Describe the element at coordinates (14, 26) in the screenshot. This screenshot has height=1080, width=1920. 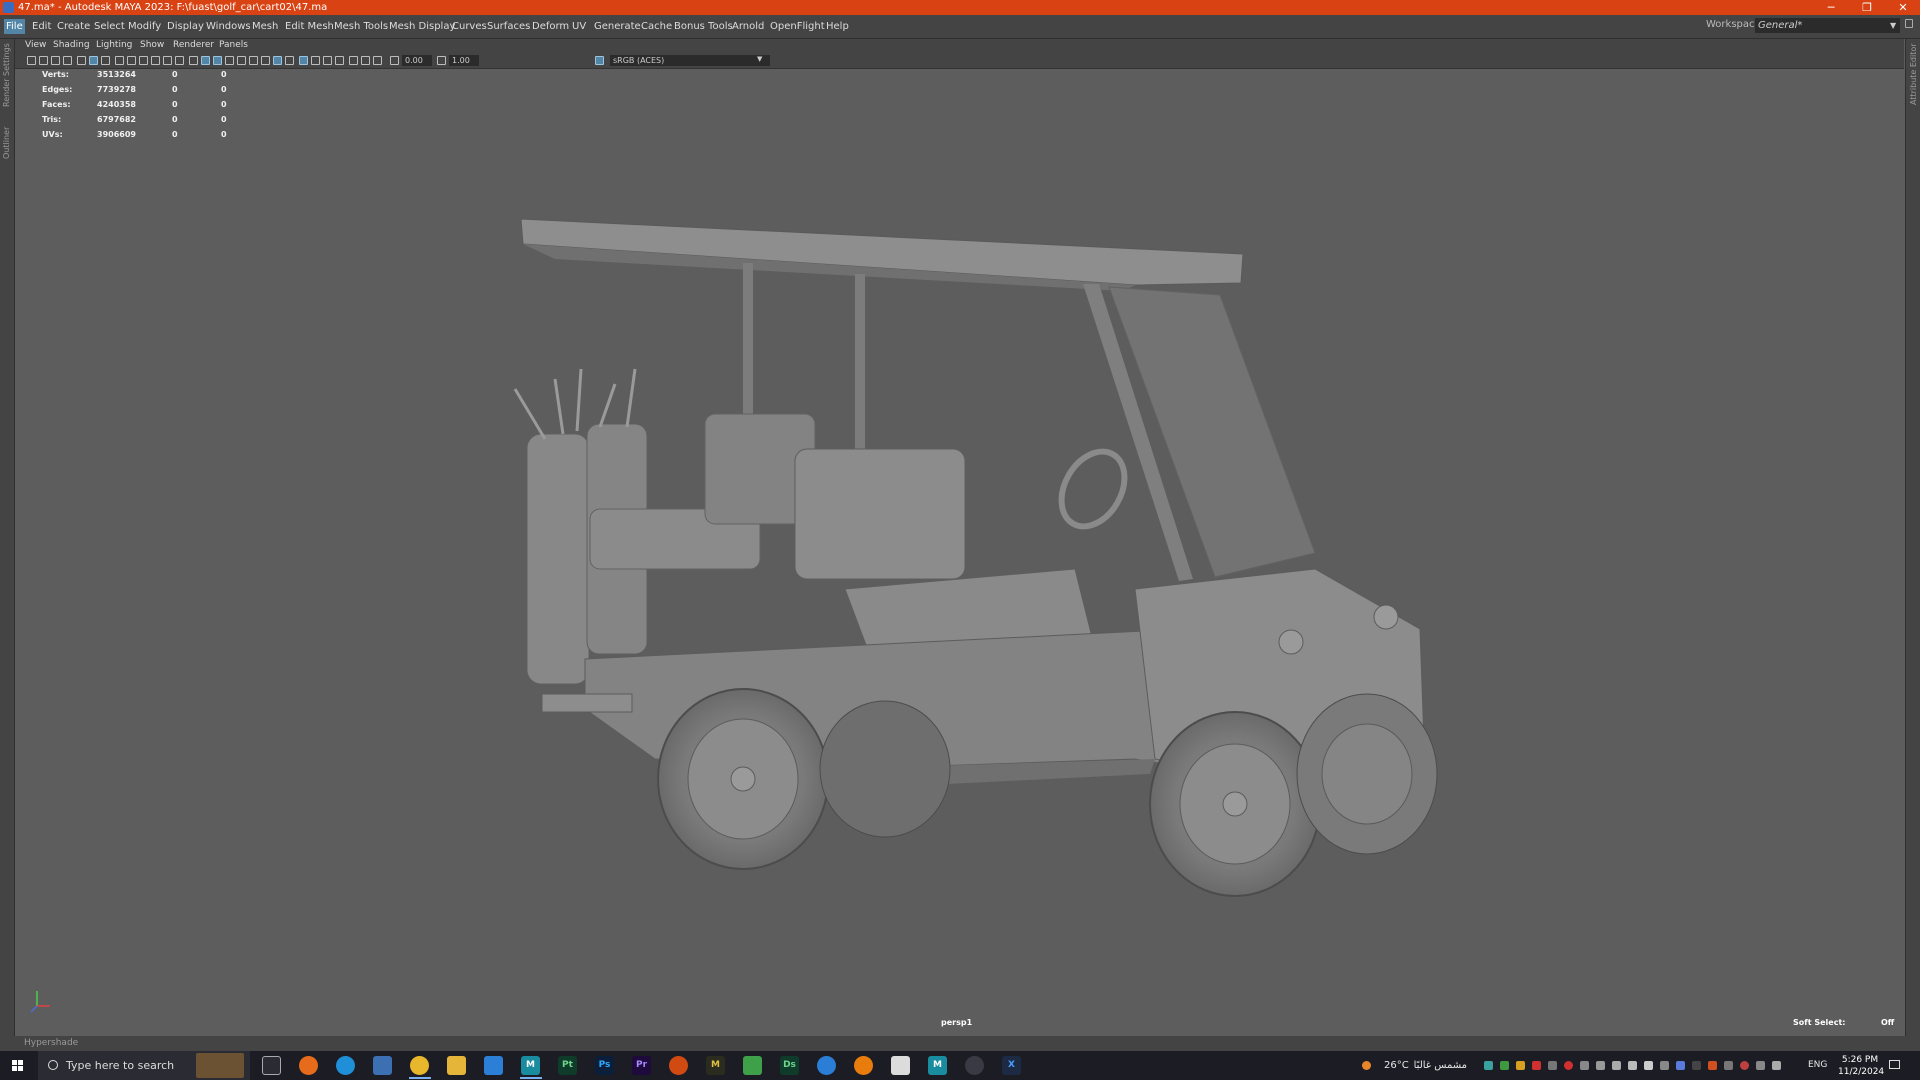
I see `menu-file: File` at that location.